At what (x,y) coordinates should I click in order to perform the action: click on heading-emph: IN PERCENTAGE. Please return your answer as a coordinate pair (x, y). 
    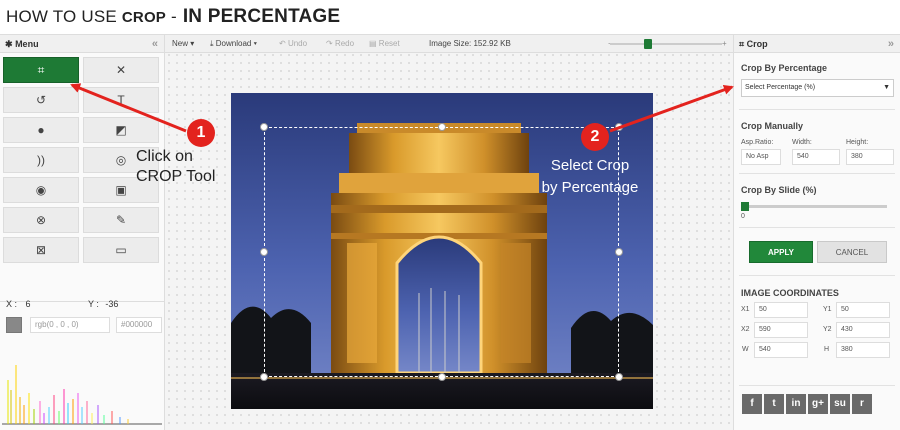
    Looking at the image, I should click on (261, 16).